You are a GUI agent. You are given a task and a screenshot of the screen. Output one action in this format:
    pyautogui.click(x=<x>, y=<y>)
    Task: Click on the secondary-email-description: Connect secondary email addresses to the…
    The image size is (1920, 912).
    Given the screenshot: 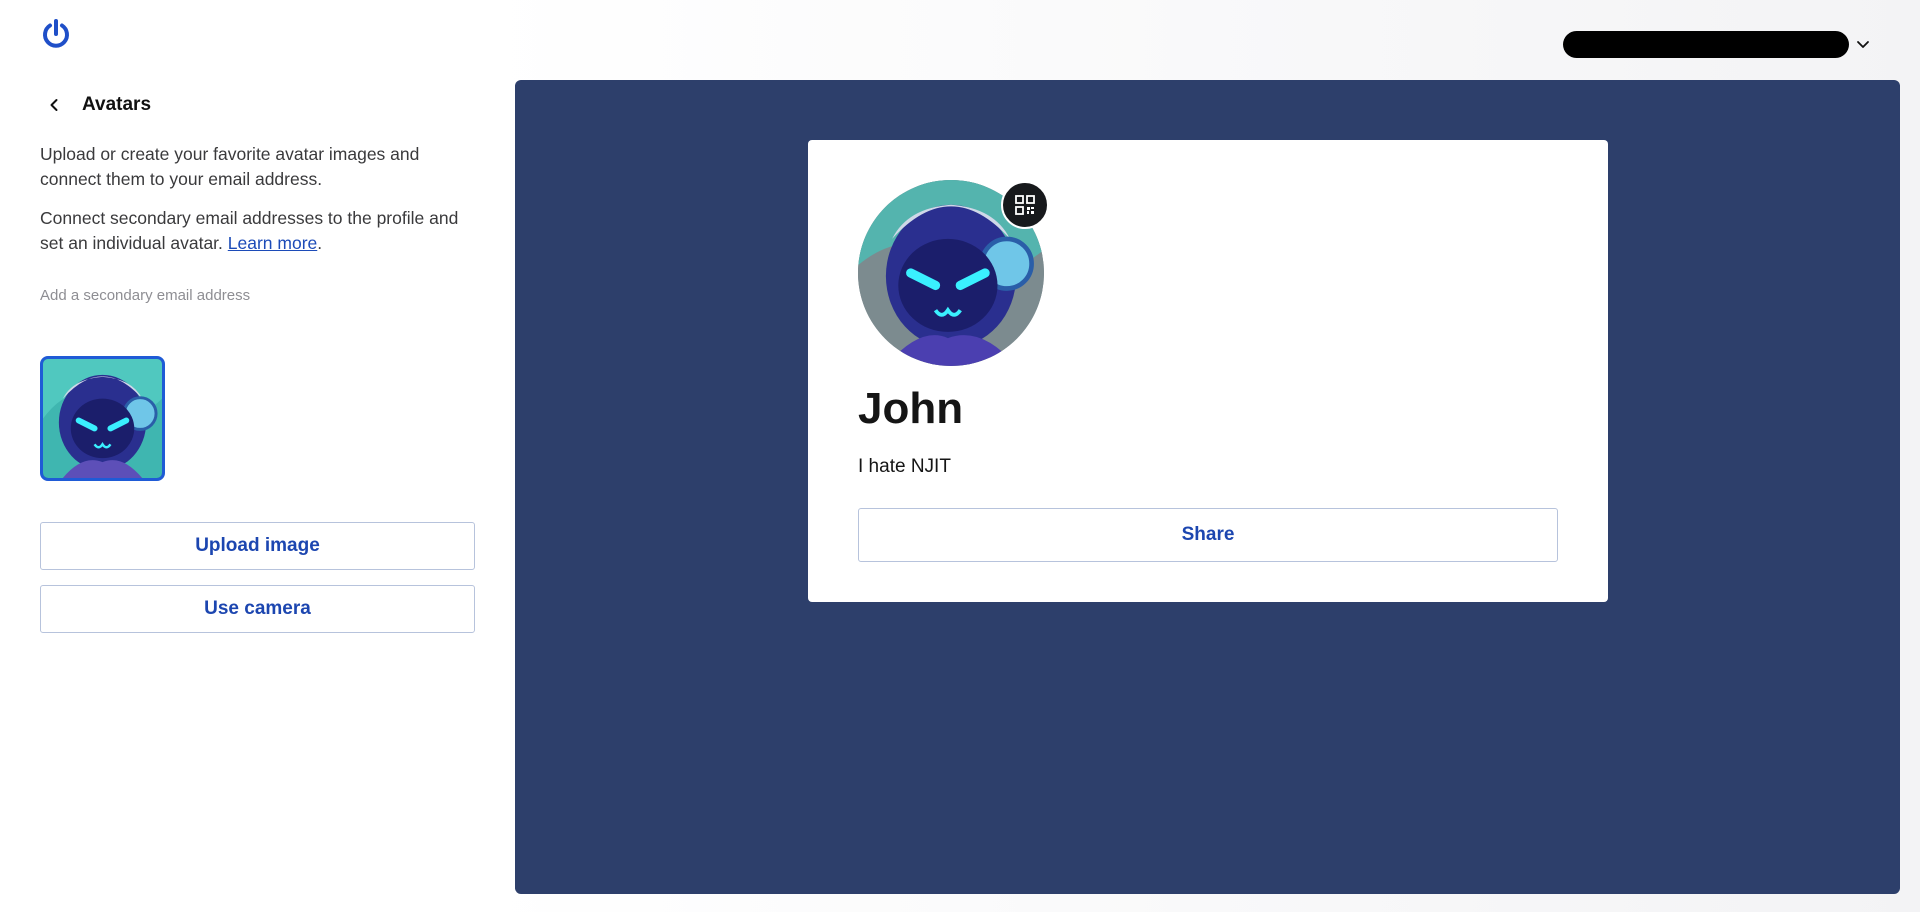 What is the action you would take?
    pyautogui.click(x=258, y=231)
    